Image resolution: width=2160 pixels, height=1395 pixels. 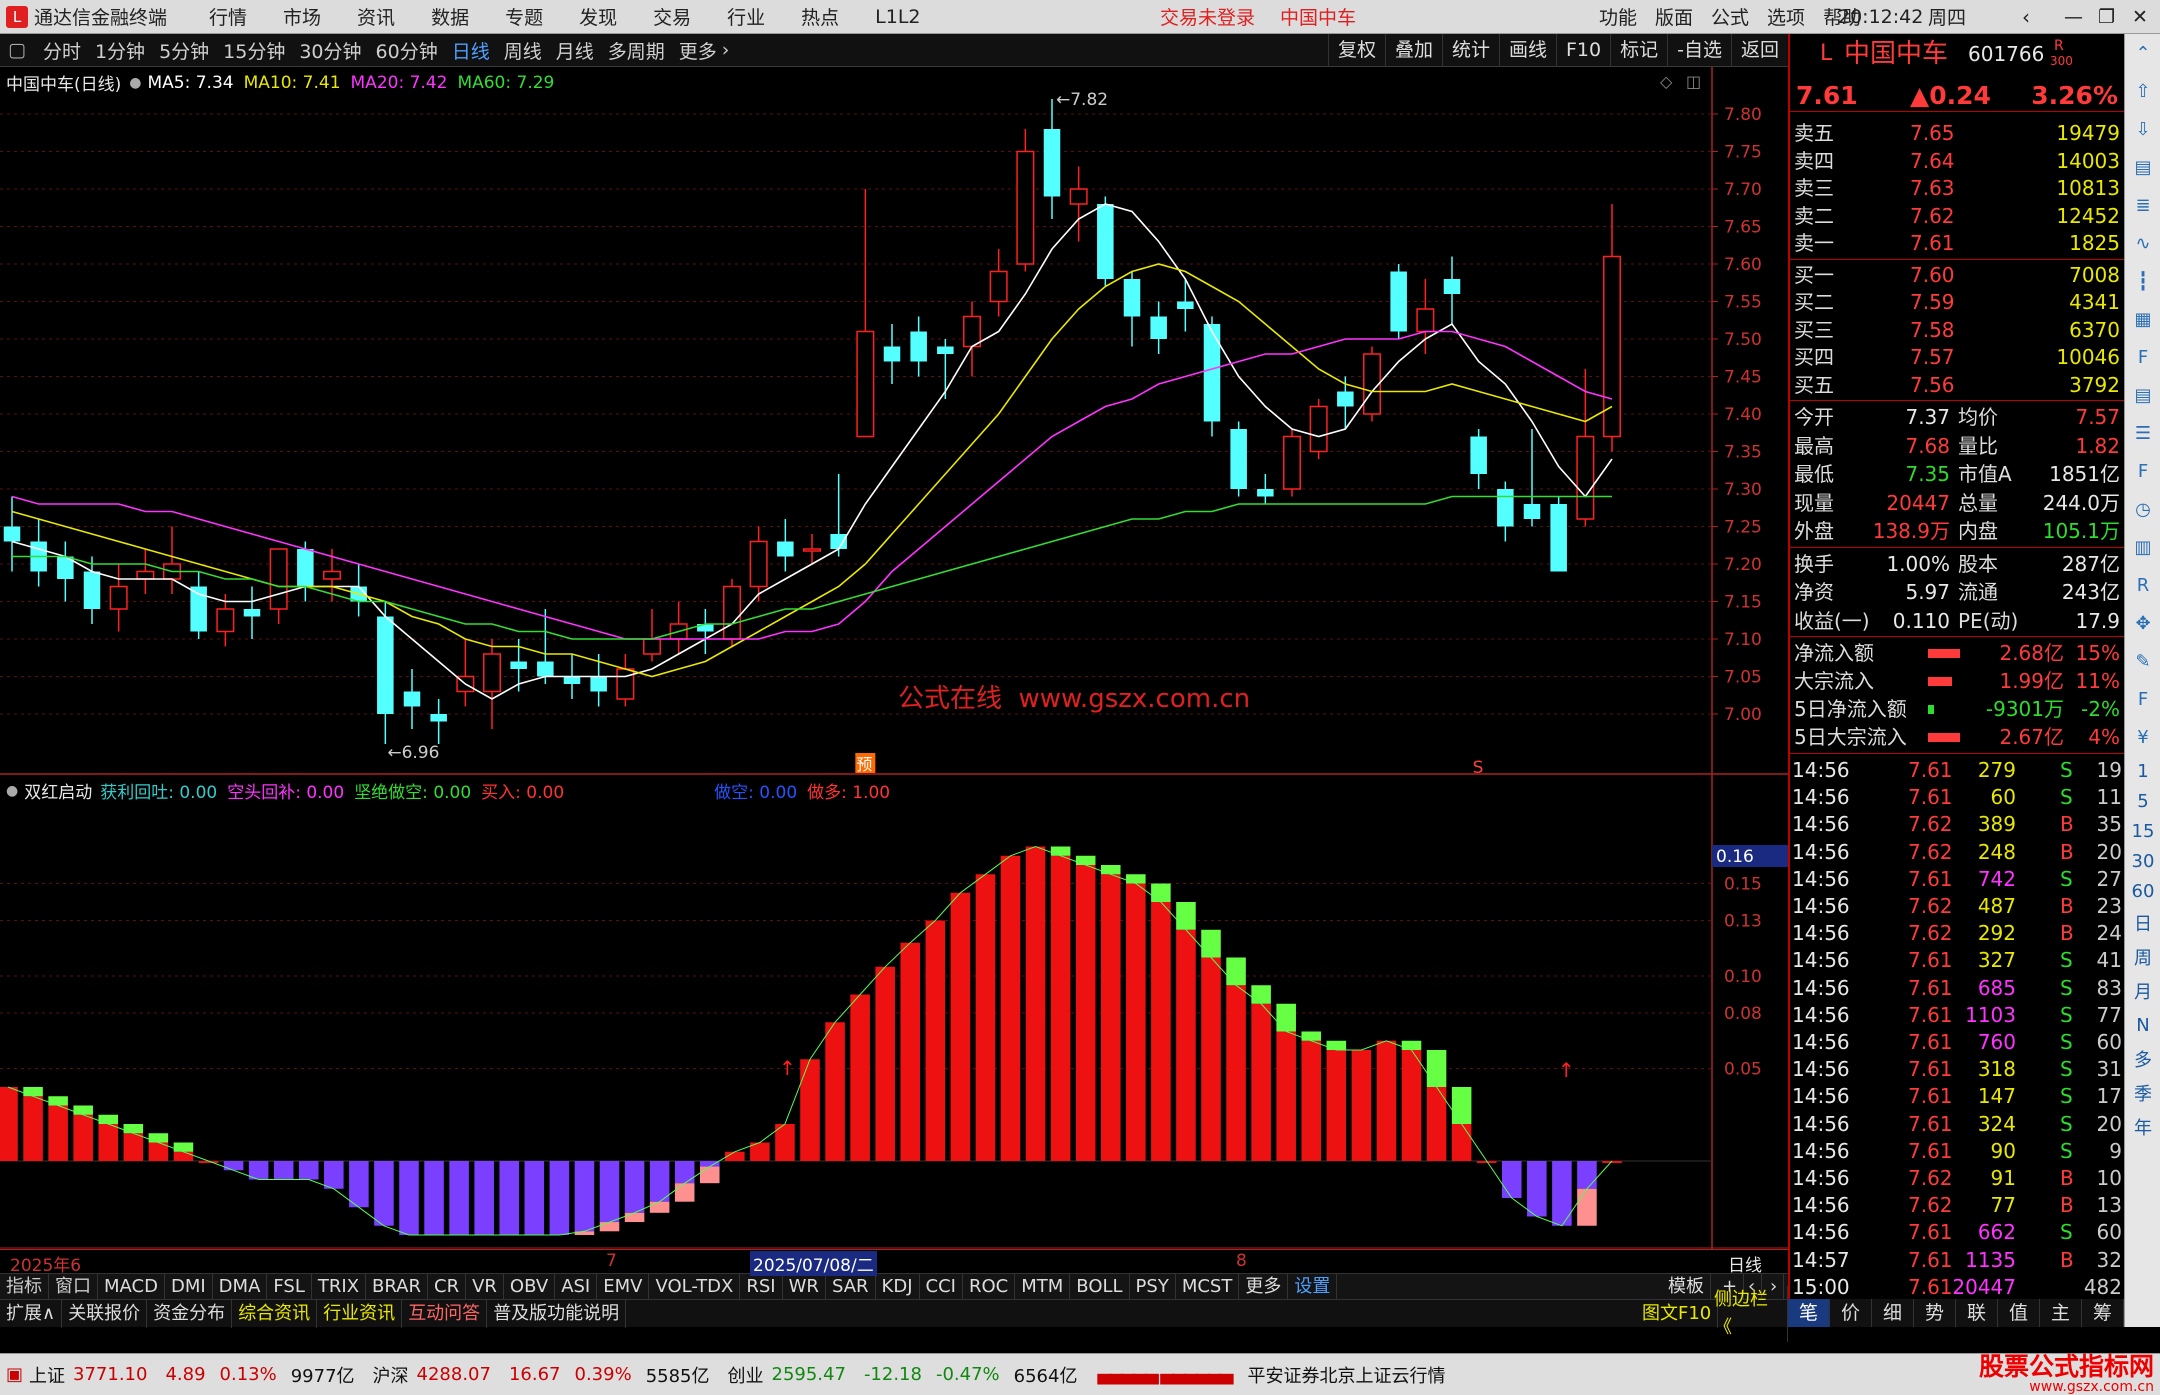 I want to click on period-tab-2: 5分钟, so click(x=184, y=50).